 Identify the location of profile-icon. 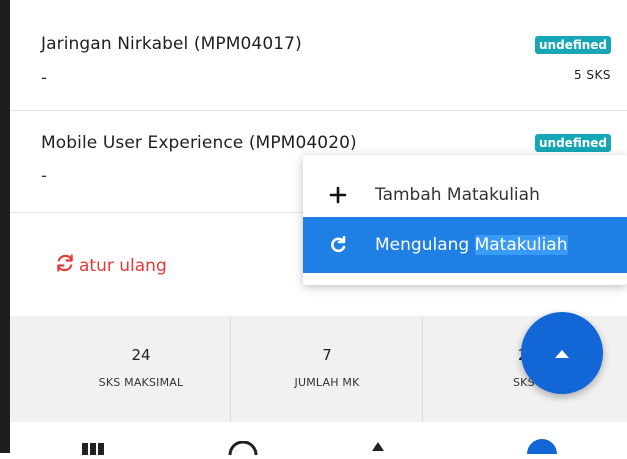
(243, 449).